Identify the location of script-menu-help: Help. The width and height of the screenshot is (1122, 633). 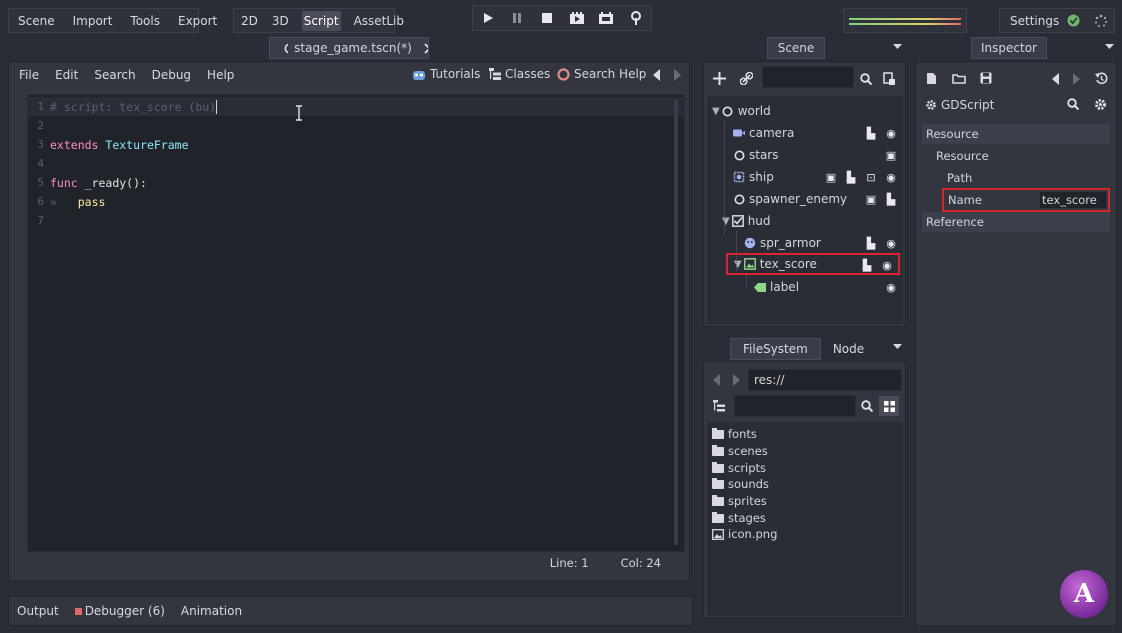
(220, 75).